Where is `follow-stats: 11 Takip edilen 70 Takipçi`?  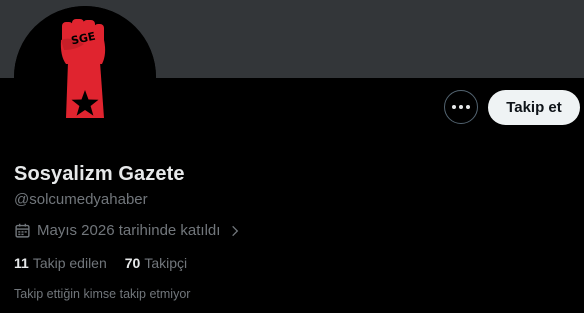 follow-stats: 11 Takip edilen 70 Takipçi is located at coordinates (100, 263).